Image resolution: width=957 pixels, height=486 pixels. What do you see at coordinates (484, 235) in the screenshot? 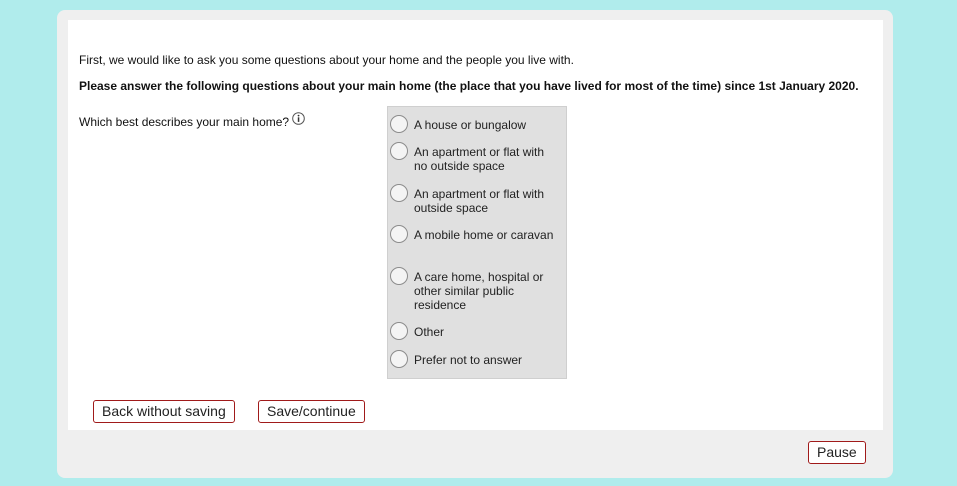
I see `option-label: A mobile home or caravan` at bounding box center [484, 235].